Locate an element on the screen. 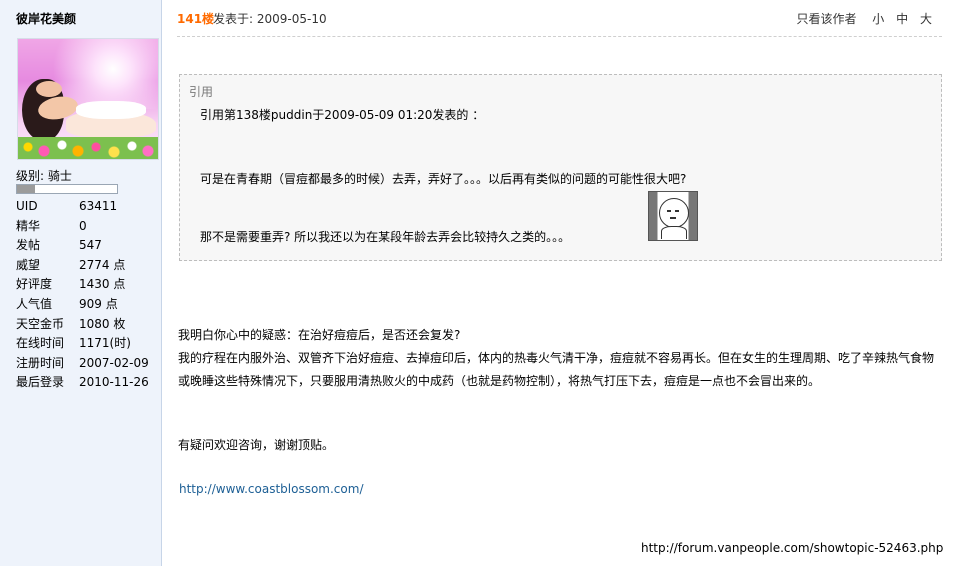  post-body-line: 我明白你心中的疑惑：在治好痘痘后，是否还会复发? is located at coordinates (319, 335).